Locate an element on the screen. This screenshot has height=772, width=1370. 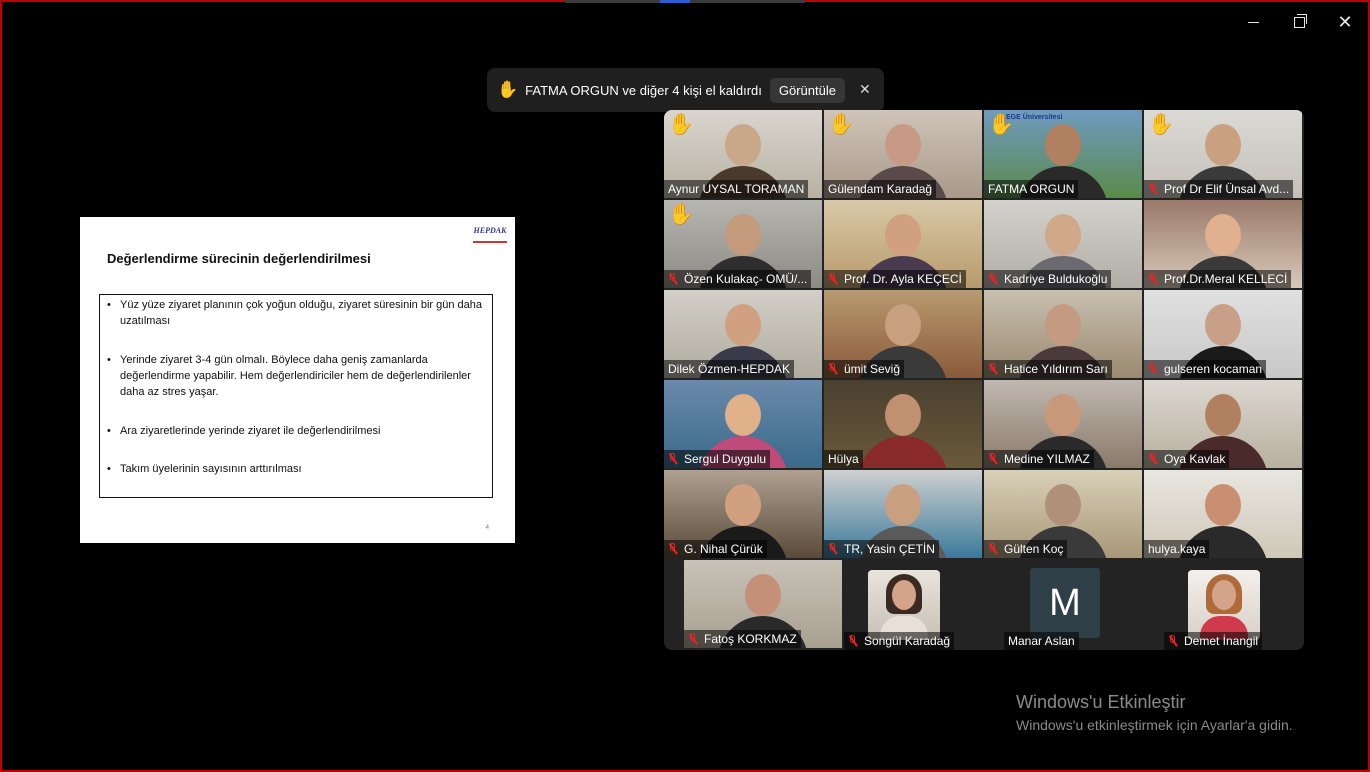
slide-page-number: 4 is located at coordinates (487, 528).